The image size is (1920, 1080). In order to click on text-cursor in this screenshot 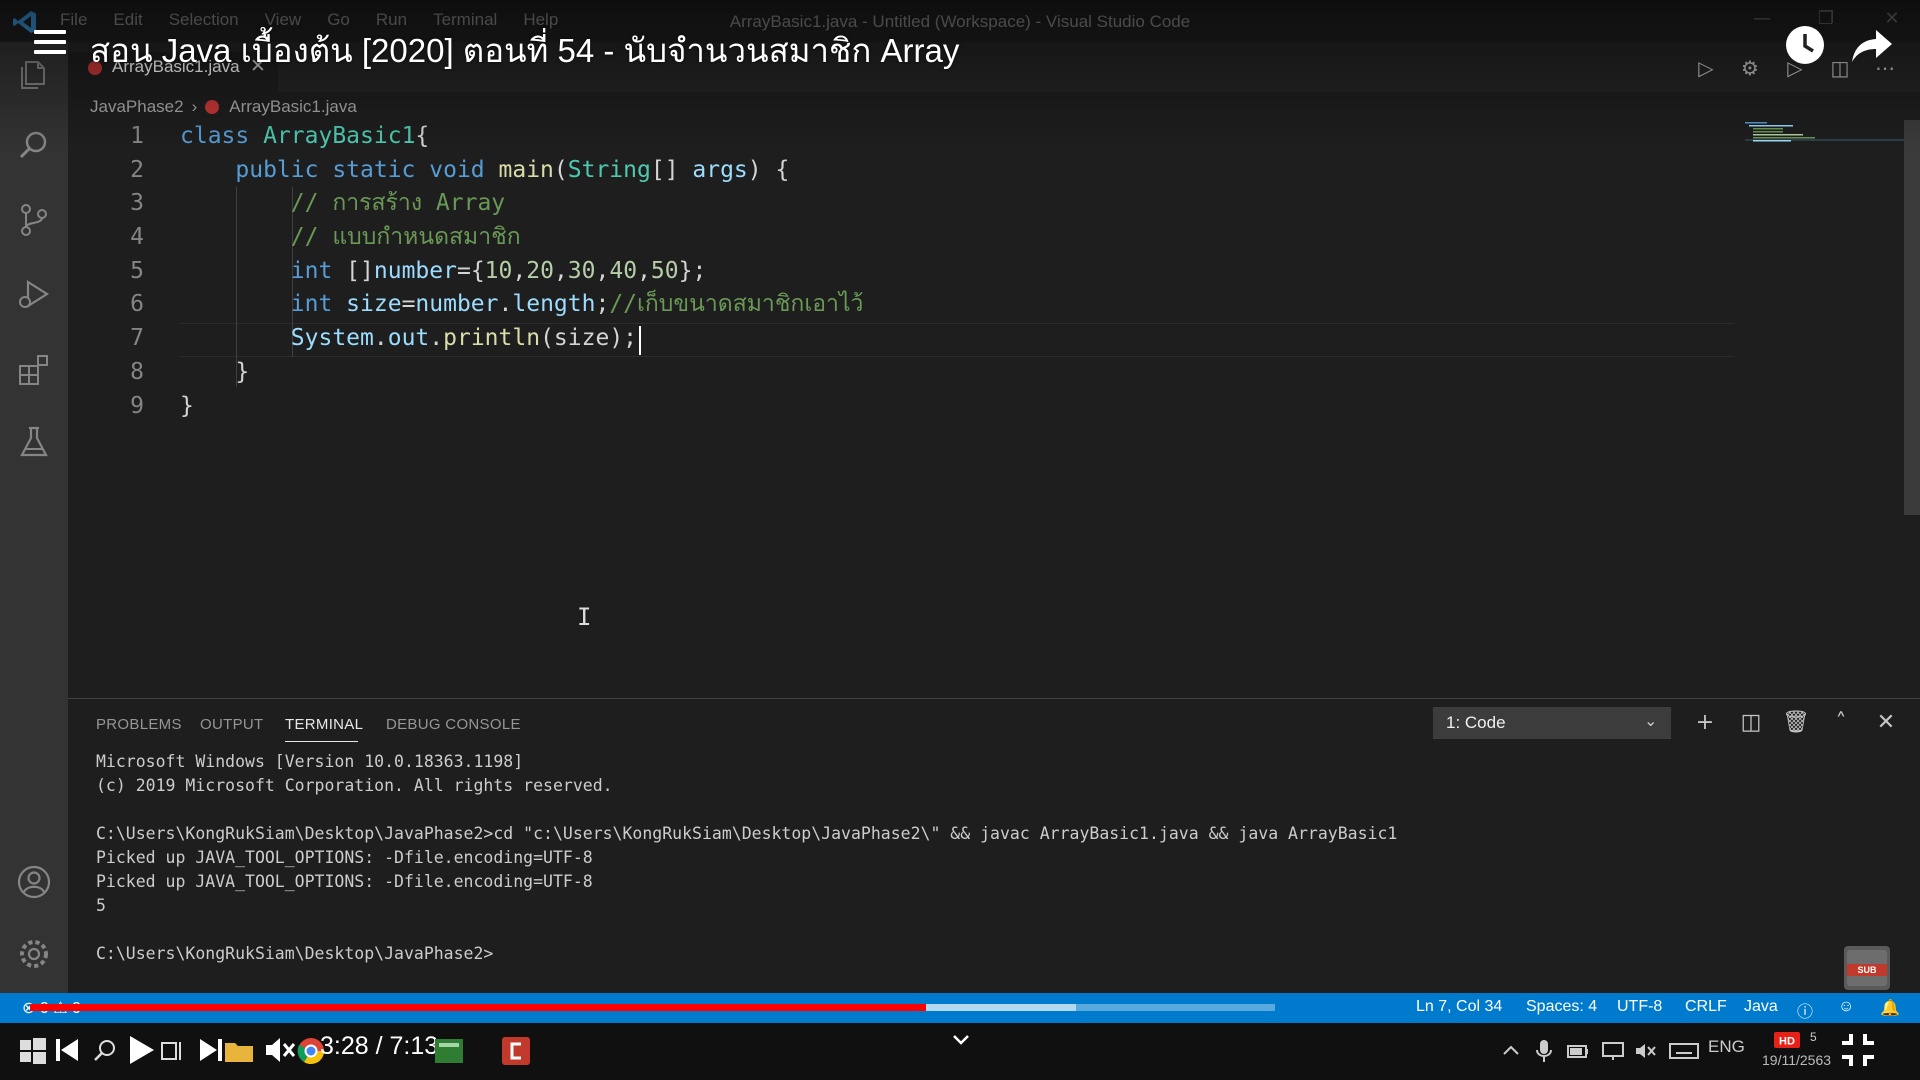, I will do `click(640, 340)`.